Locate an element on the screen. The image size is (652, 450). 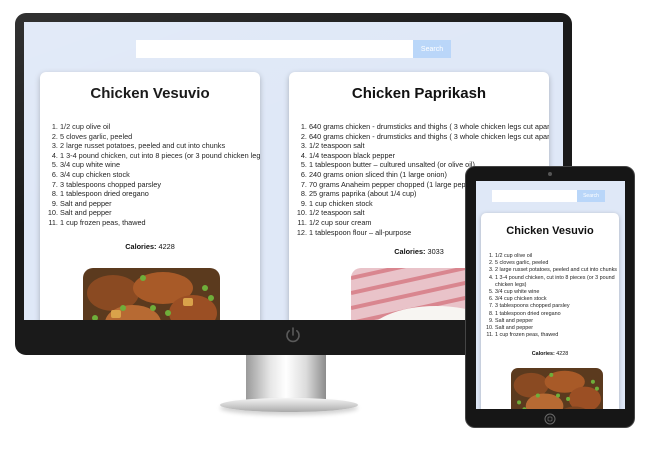
monitor-stand-base is located at coordinates (289, 405).